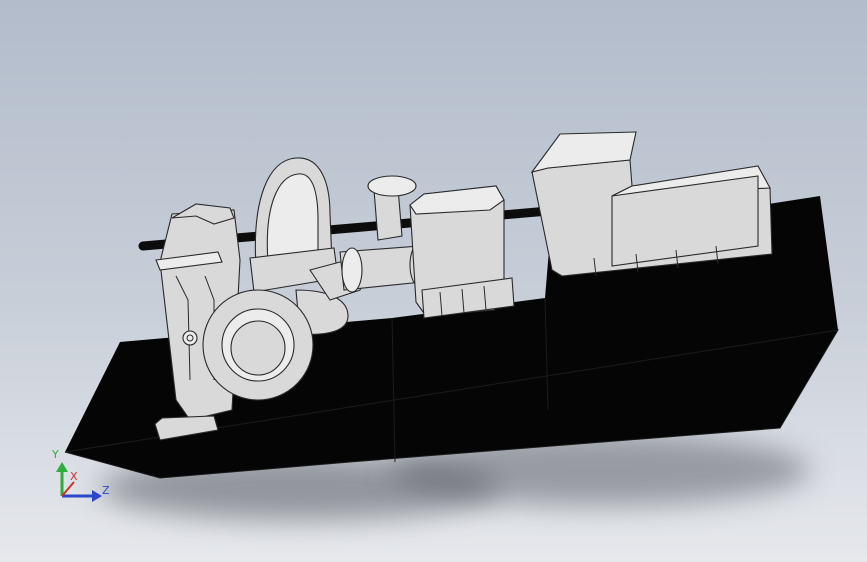 This screenshot has width=867, height=562. Describe the element at coordinates (651, 204) in the screenshot. I see `generator` at that location.